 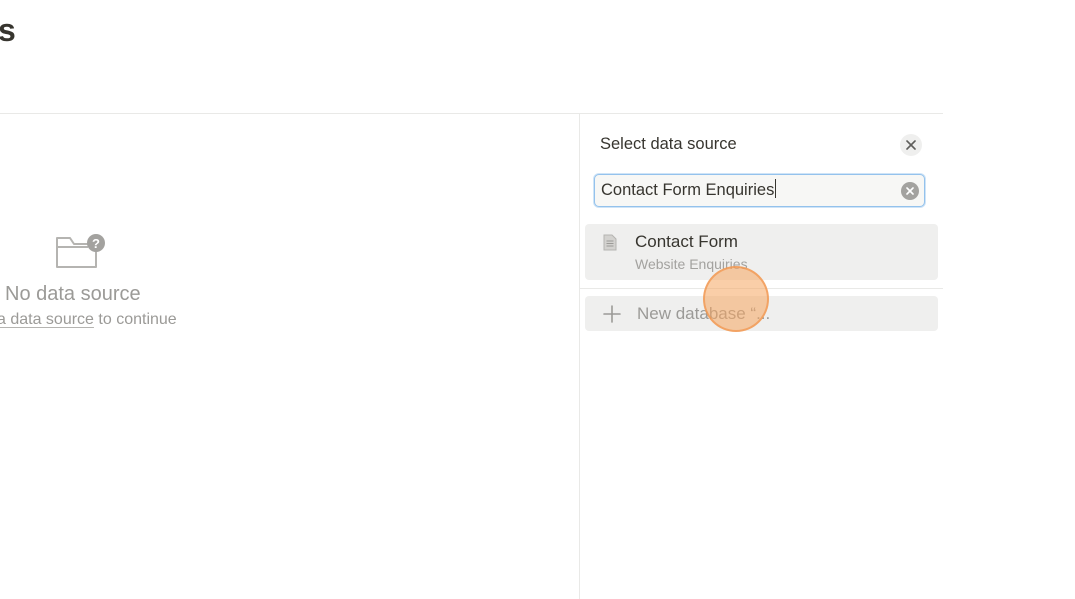 I want to click on search-input: Contact Form Enquiries, so click(x=746, y=190).